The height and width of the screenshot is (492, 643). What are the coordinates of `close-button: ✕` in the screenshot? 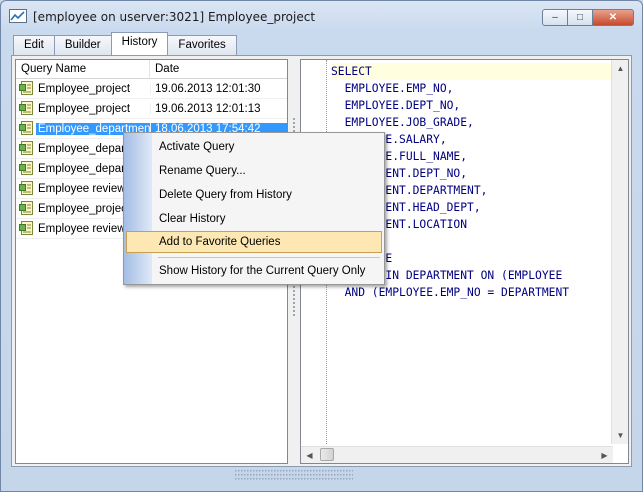 It's located at (613, 17).